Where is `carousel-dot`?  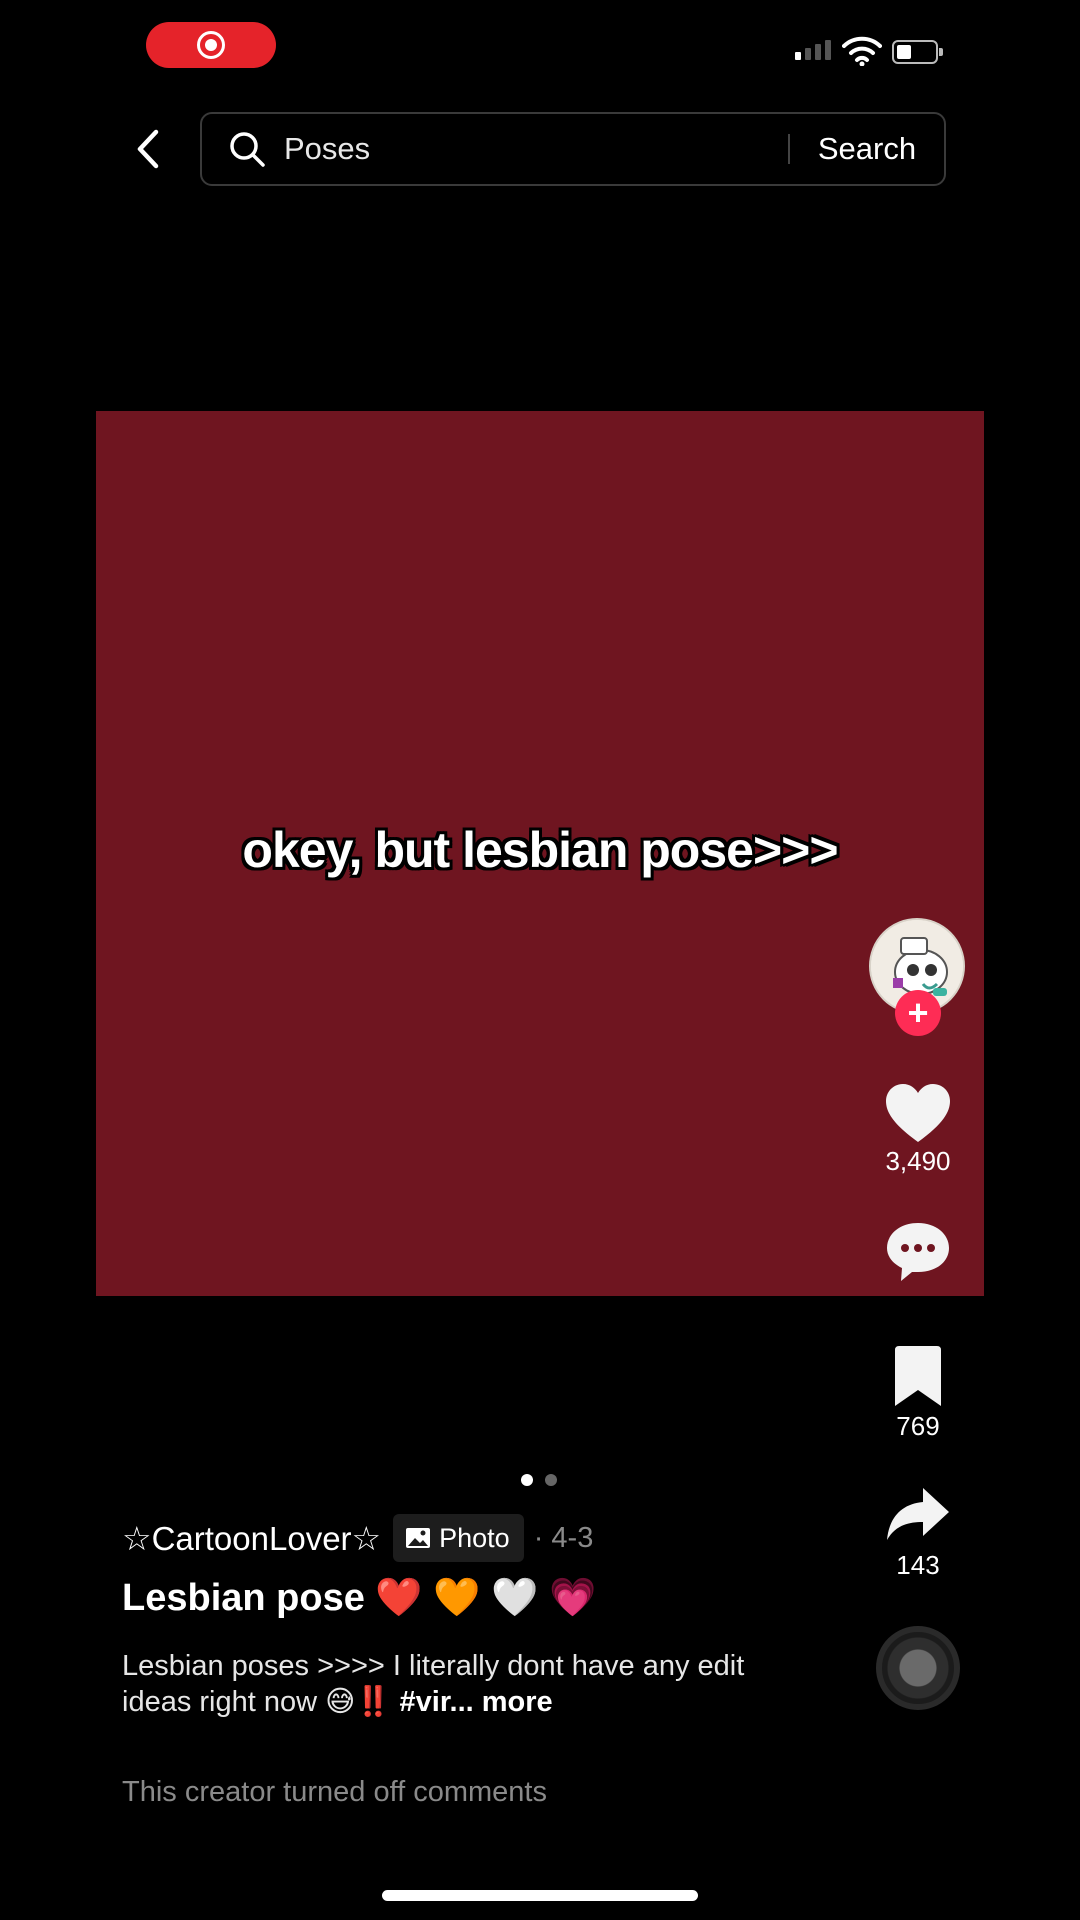
carousel-dot is located at coordinates (551, 1480).